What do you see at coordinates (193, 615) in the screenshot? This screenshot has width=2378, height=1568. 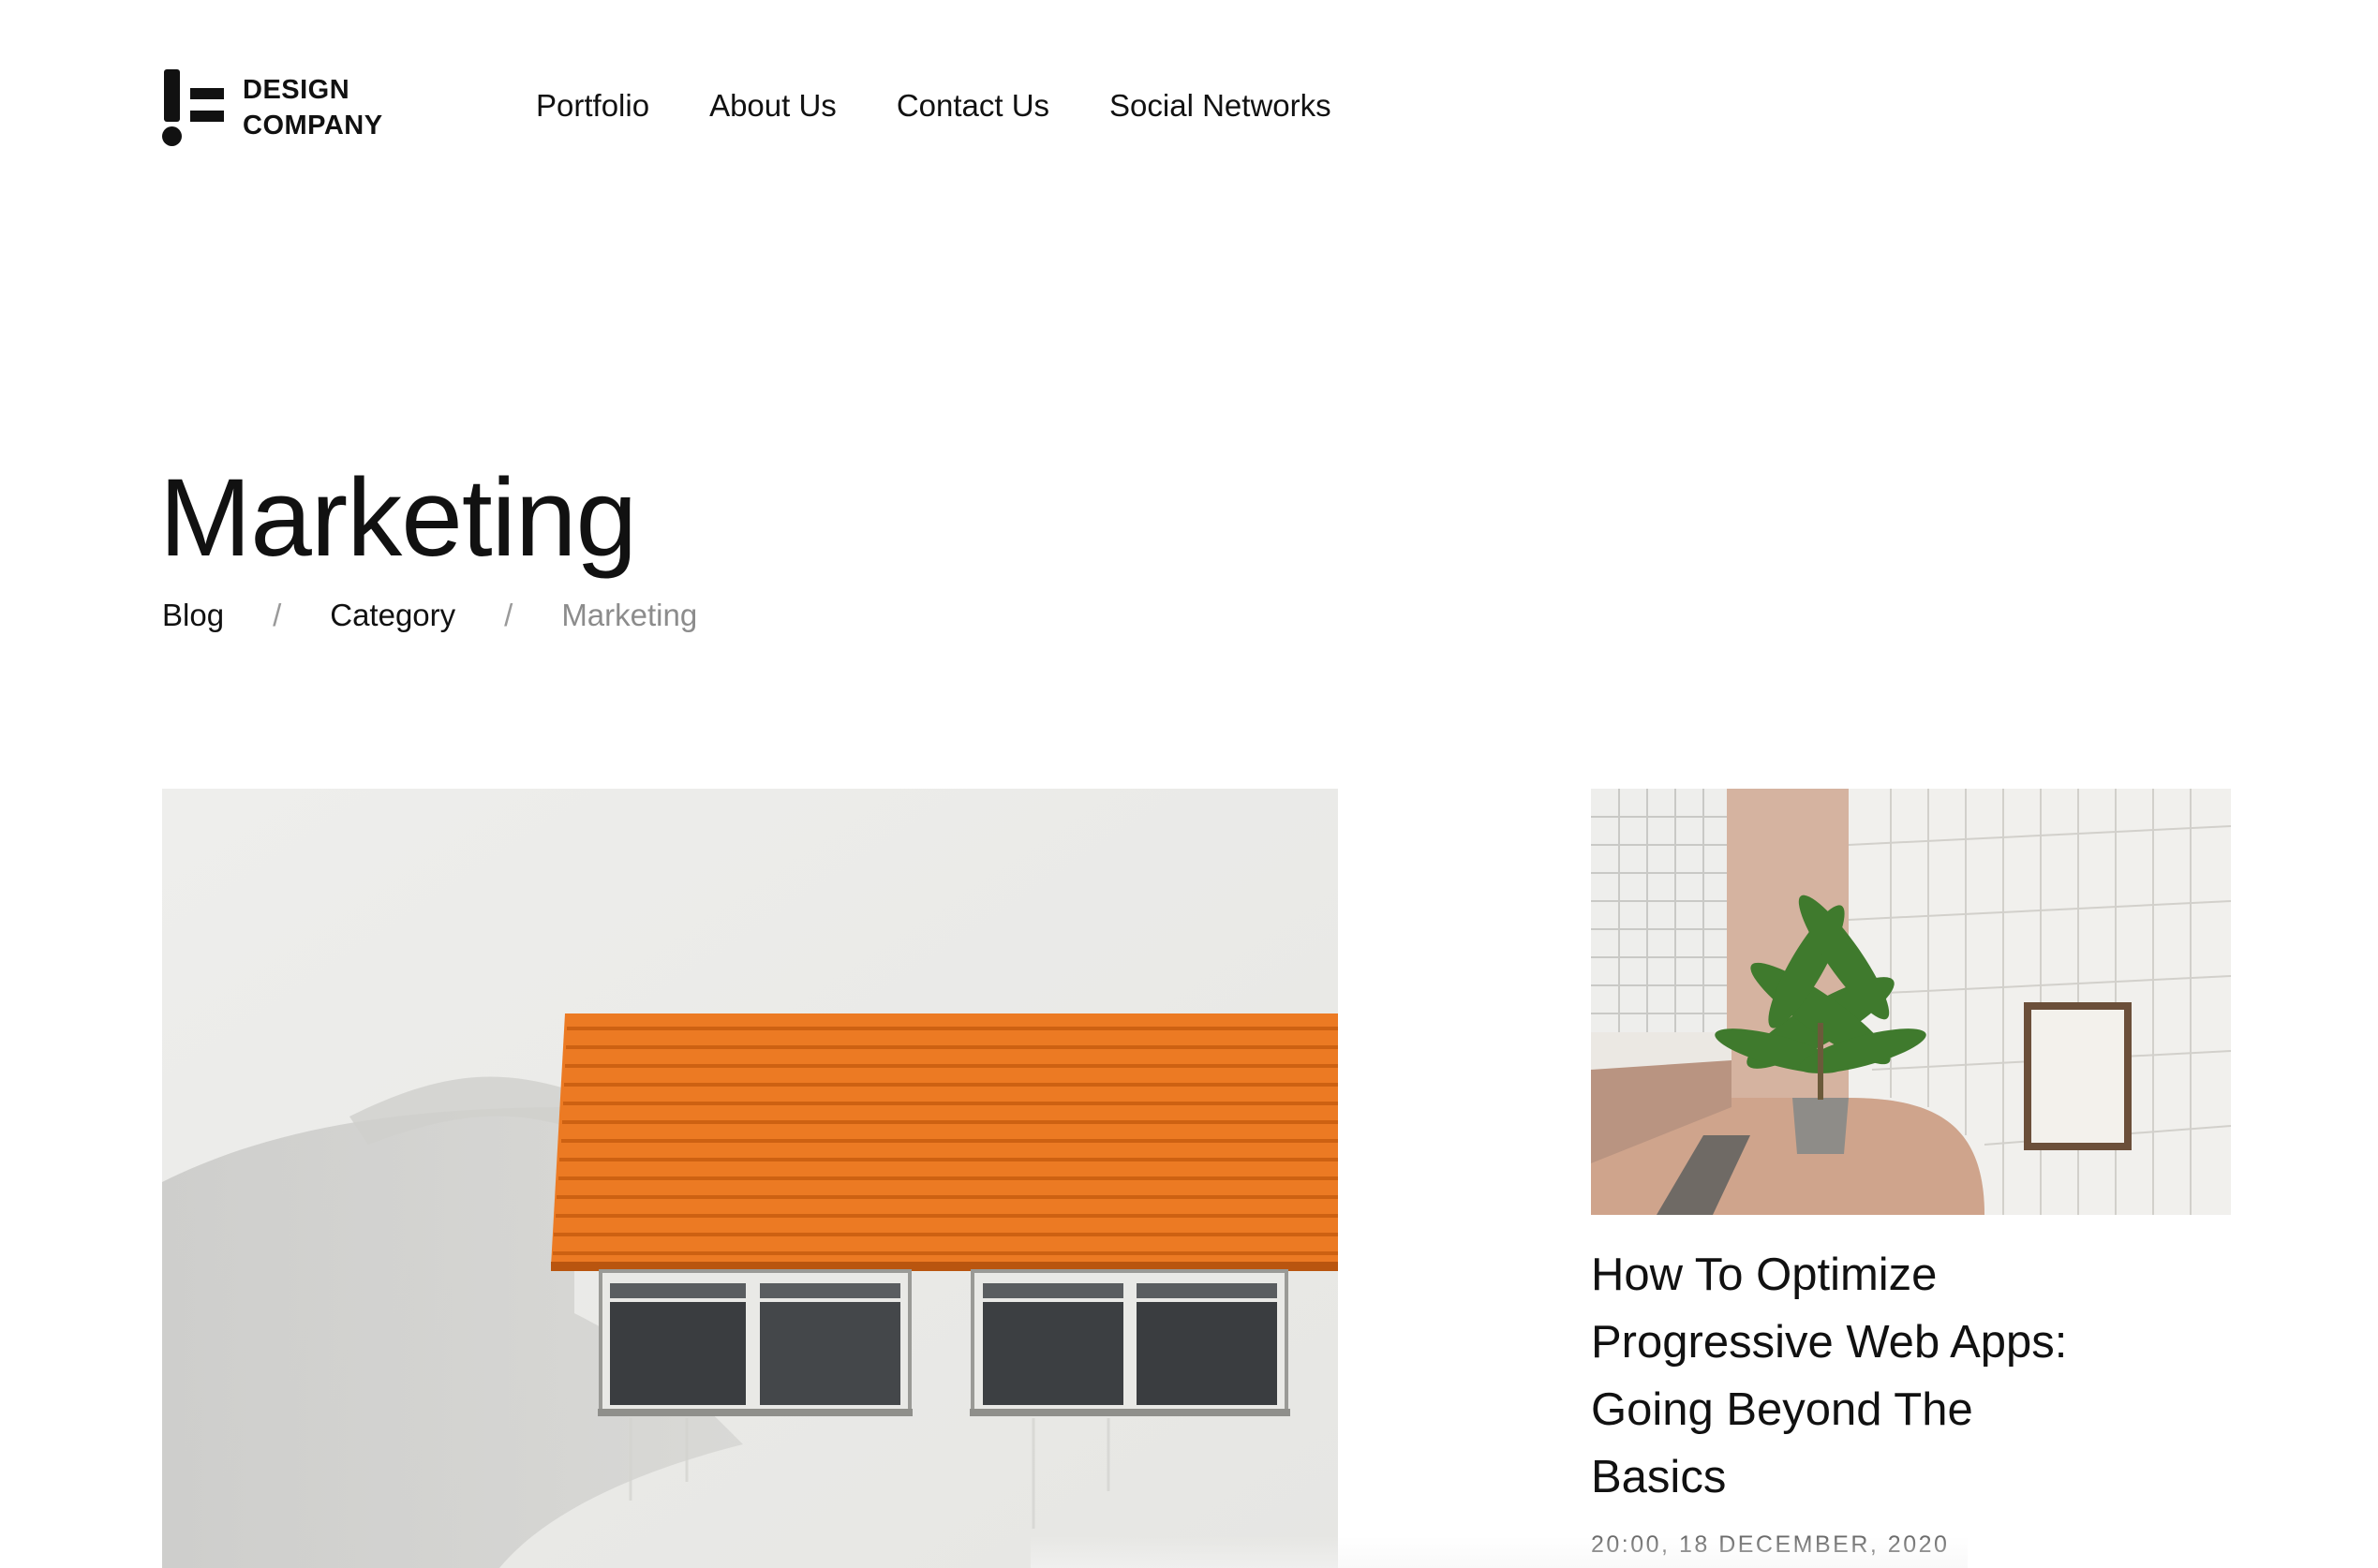 I see `breadcrumb-item-blog: Blog` at bounding box center [193, 615].